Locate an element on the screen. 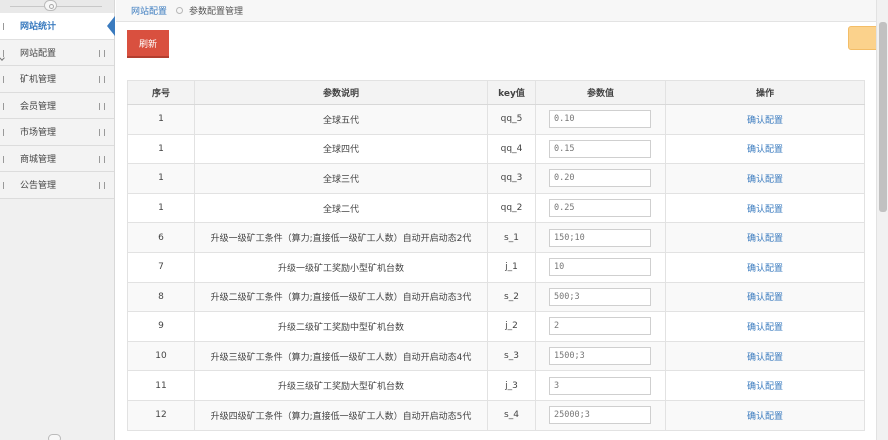 This screenshot has height=440, width=888. sidebar-item-label: 网站统计 is located at coordinates (38, 27).